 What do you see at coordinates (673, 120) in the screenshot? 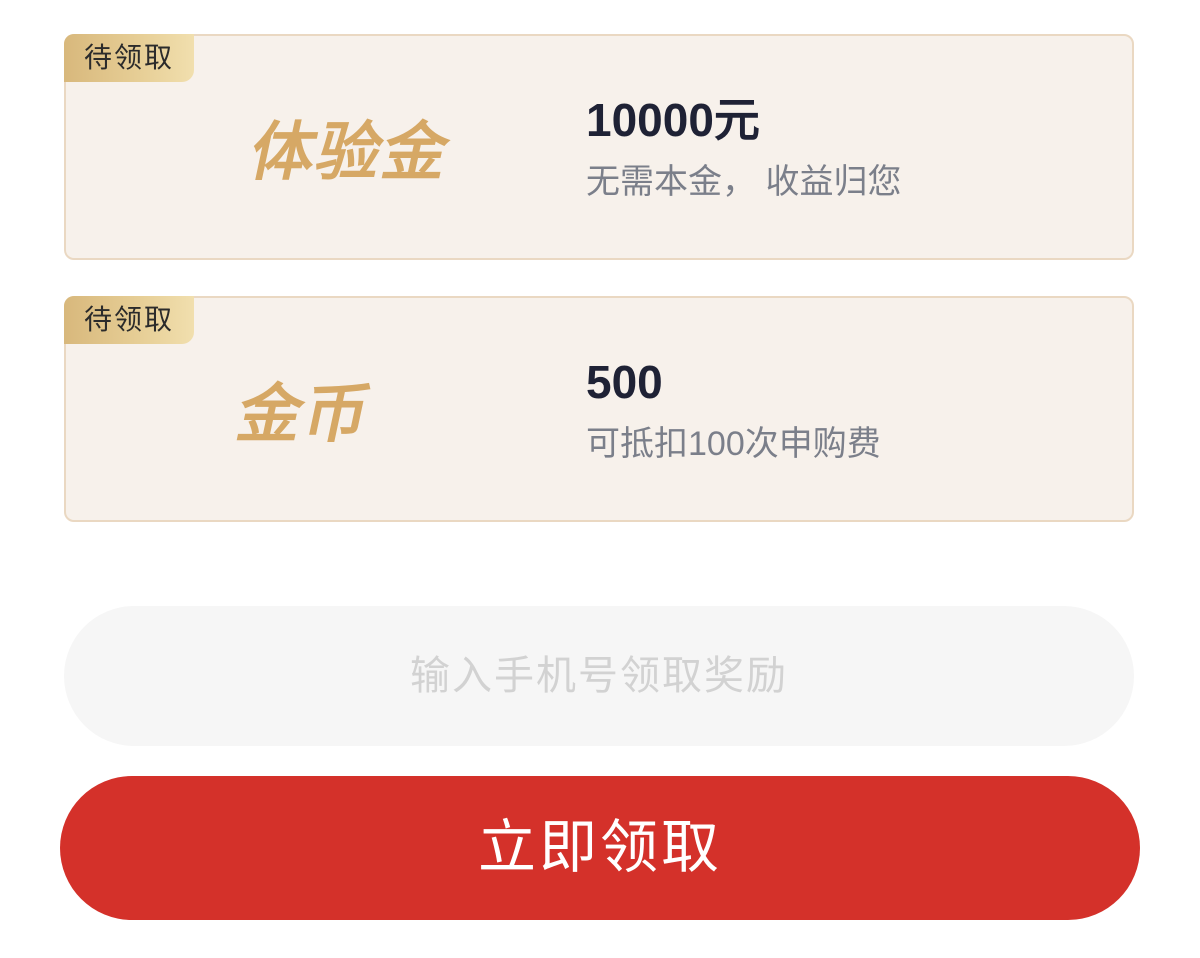
I see `reward-amount: 10000元` at bounding box center [673, 120].